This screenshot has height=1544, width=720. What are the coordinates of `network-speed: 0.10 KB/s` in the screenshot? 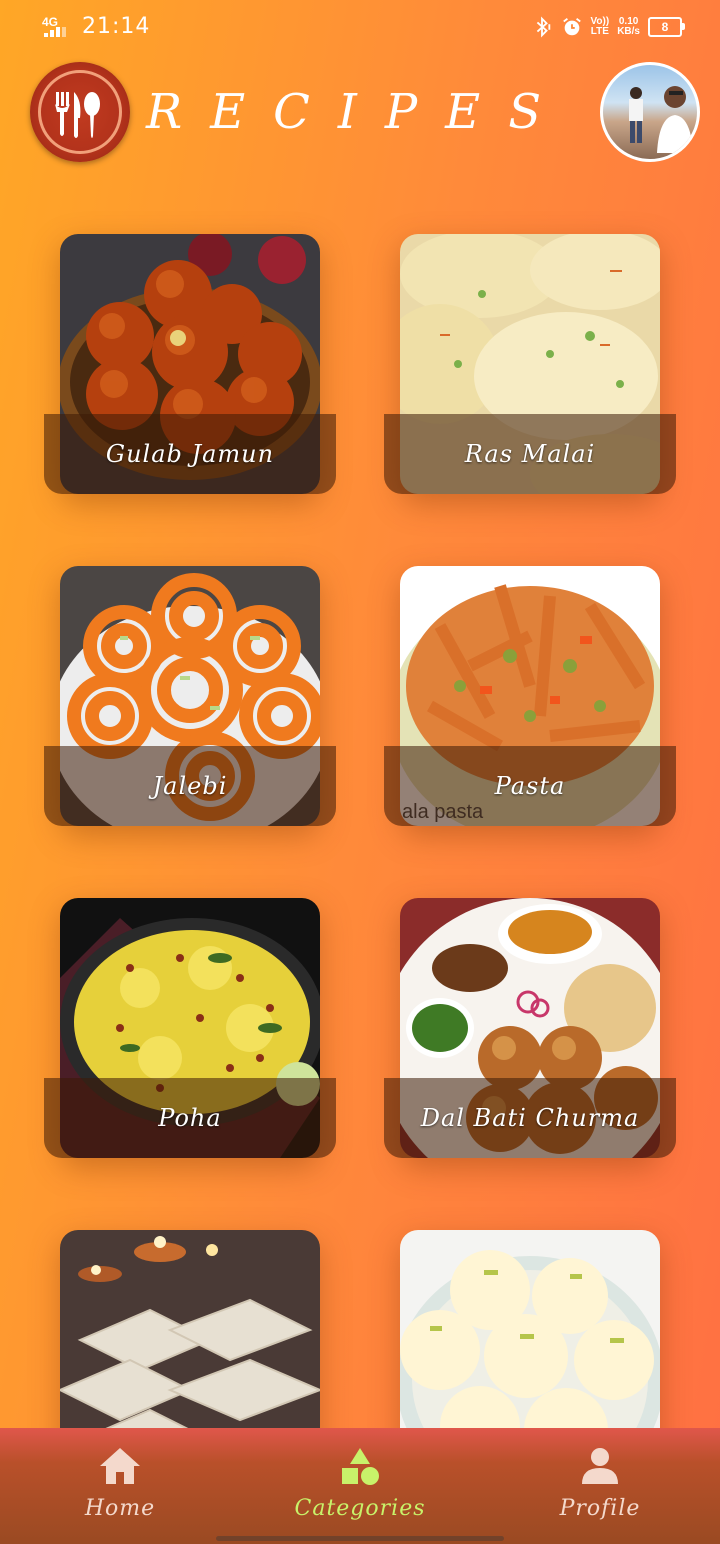 It's located at (628, 26).